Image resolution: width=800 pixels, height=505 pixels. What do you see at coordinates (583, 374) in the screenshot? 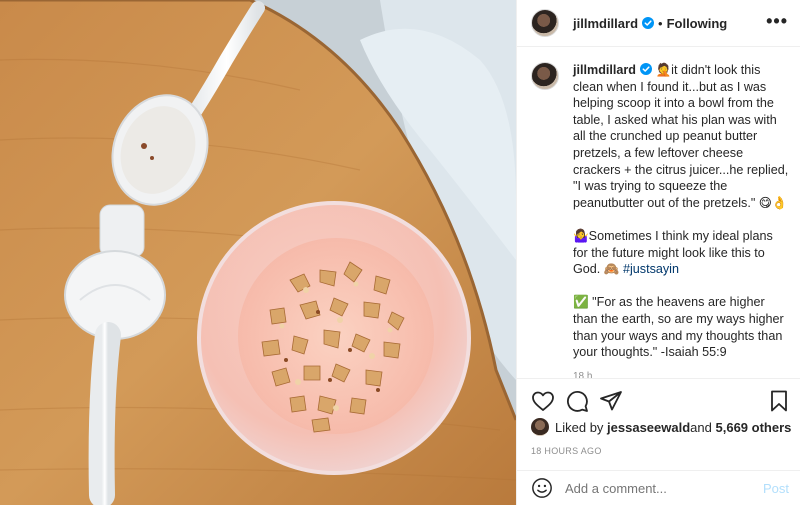
I see `caption-age: 18 h` at bounding box center [583, 374].